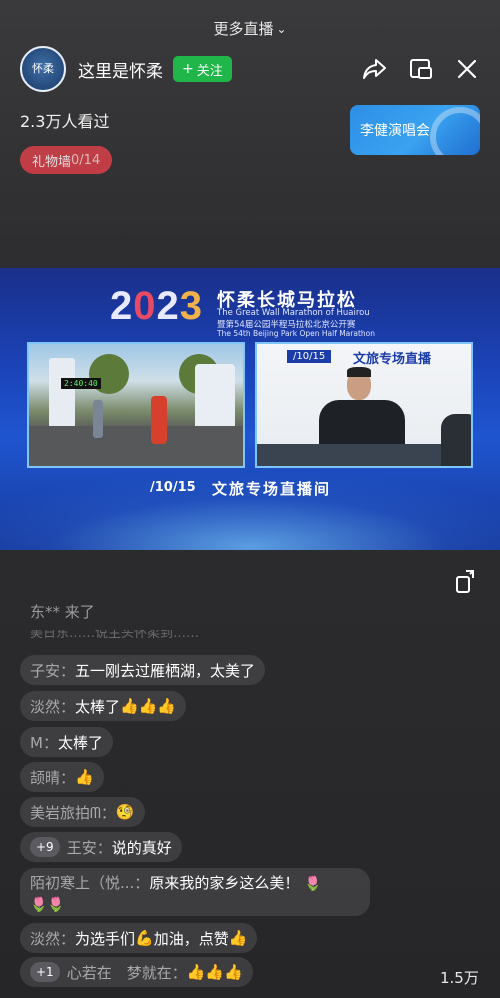 Image resolution: width=500 pixels, height=998 pixels. What do you see at coordinates (359, 372) in the screenshot?
I see `host-hair` at bounding box center [359, 372].